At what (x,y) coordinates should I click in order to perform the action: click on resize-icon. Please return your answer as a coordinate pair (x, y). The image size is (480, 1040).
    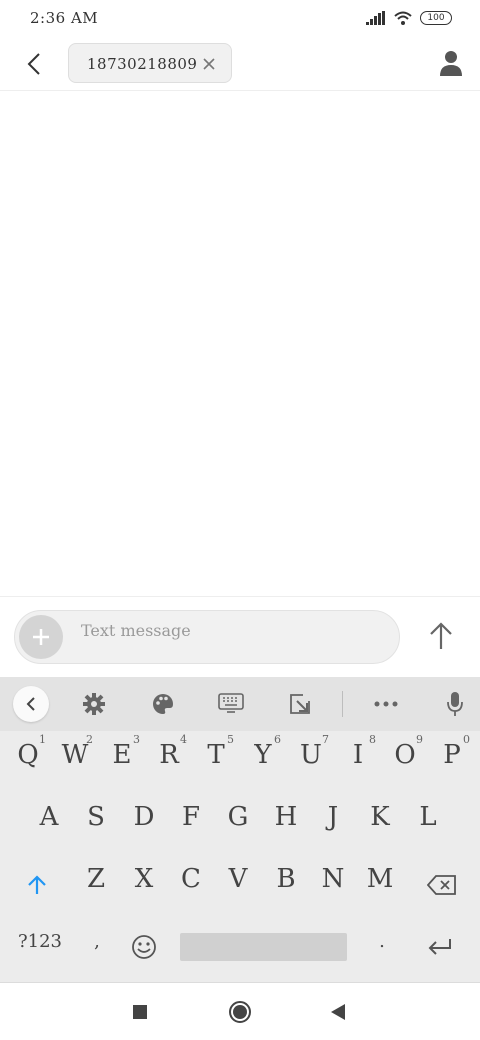
    Looking at the image, I should click on (300, 704).